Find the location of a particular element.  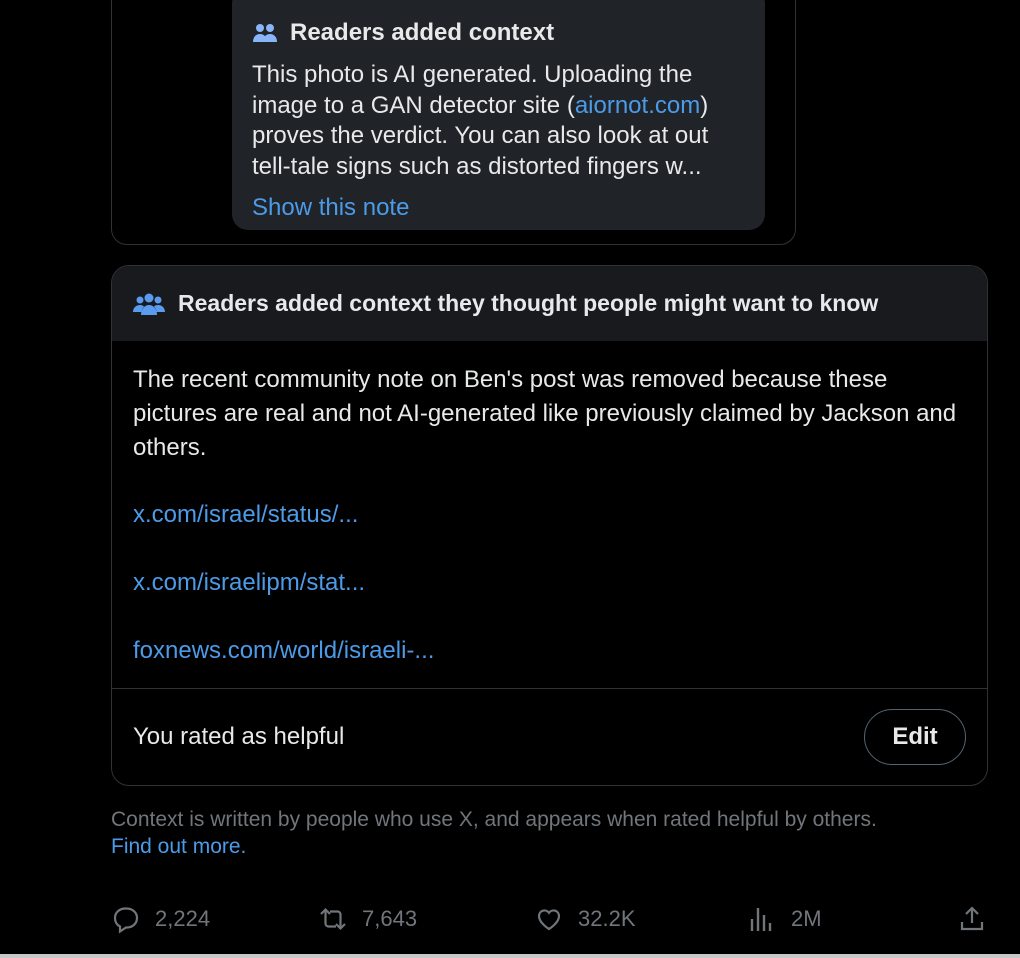

edit-rating-button: Edit is located at coordinates (915, 737).